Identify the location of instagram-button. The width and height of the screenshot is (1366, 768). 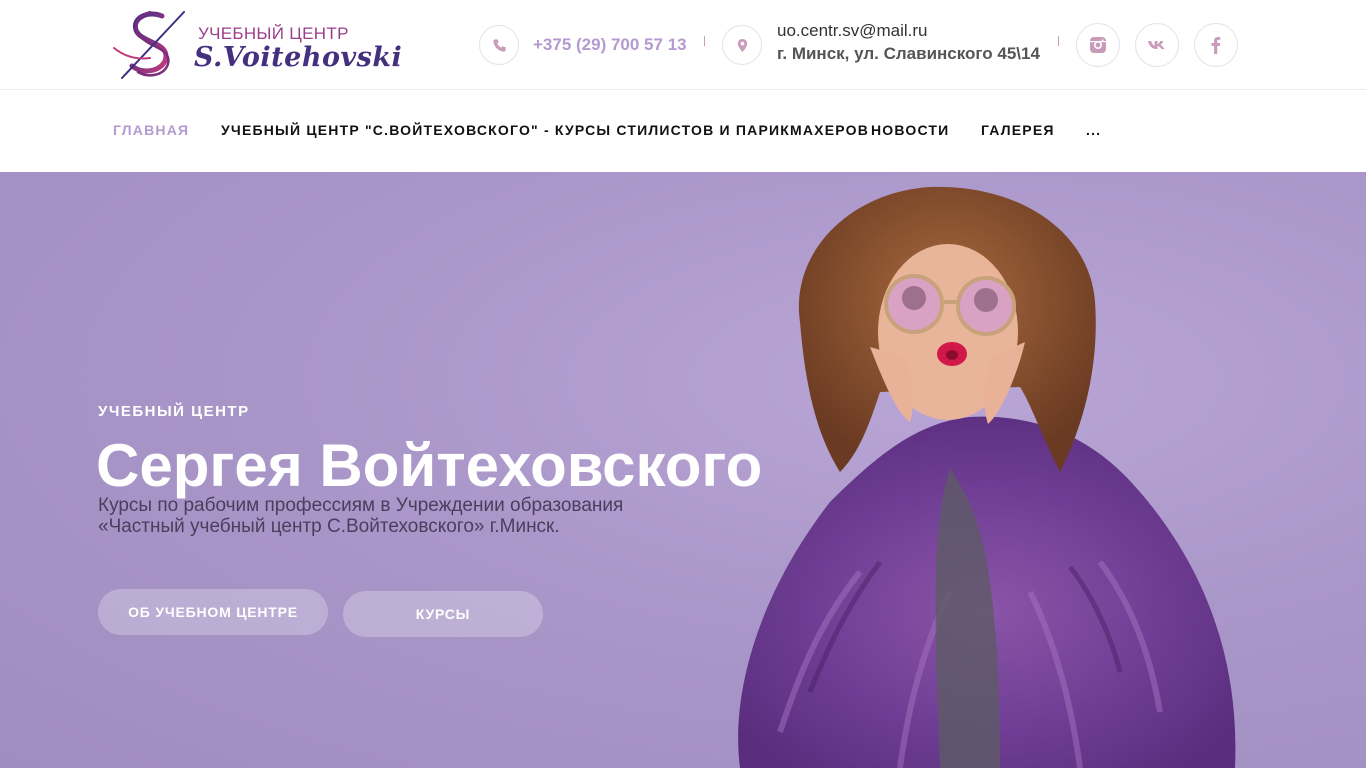
(1098, 45).